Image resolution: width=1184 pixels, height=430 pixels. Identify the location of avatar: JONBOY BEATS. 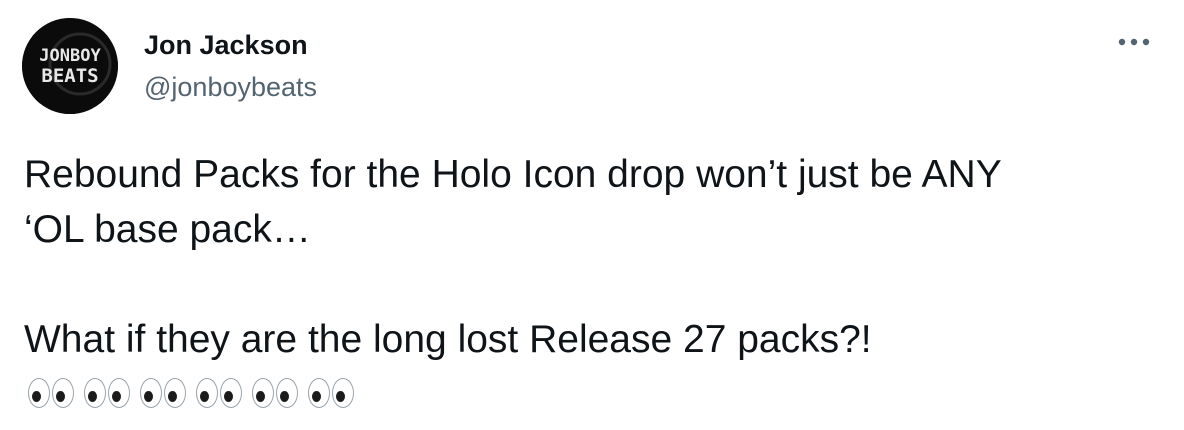
(70, 66).